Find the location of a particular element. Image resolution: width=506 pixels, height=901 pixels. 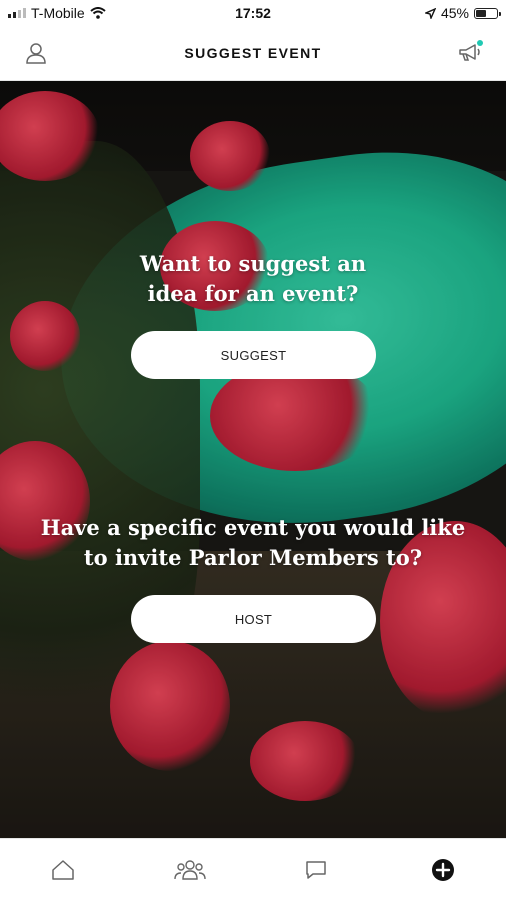

chat-icon is located at coordinates (316, 870).